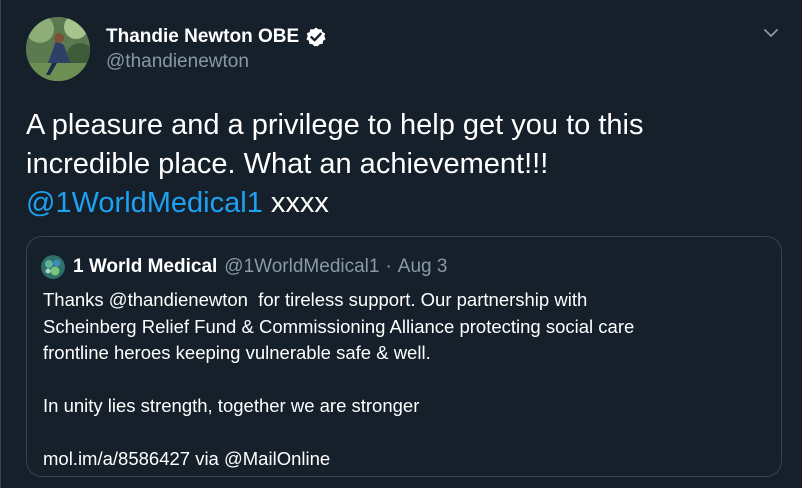 Image resolution: width=802 pixels, height=488 pixels. Describe the element at coordinates (771, 33) in the screenshot. I see `chevron-down-icon` at that location.